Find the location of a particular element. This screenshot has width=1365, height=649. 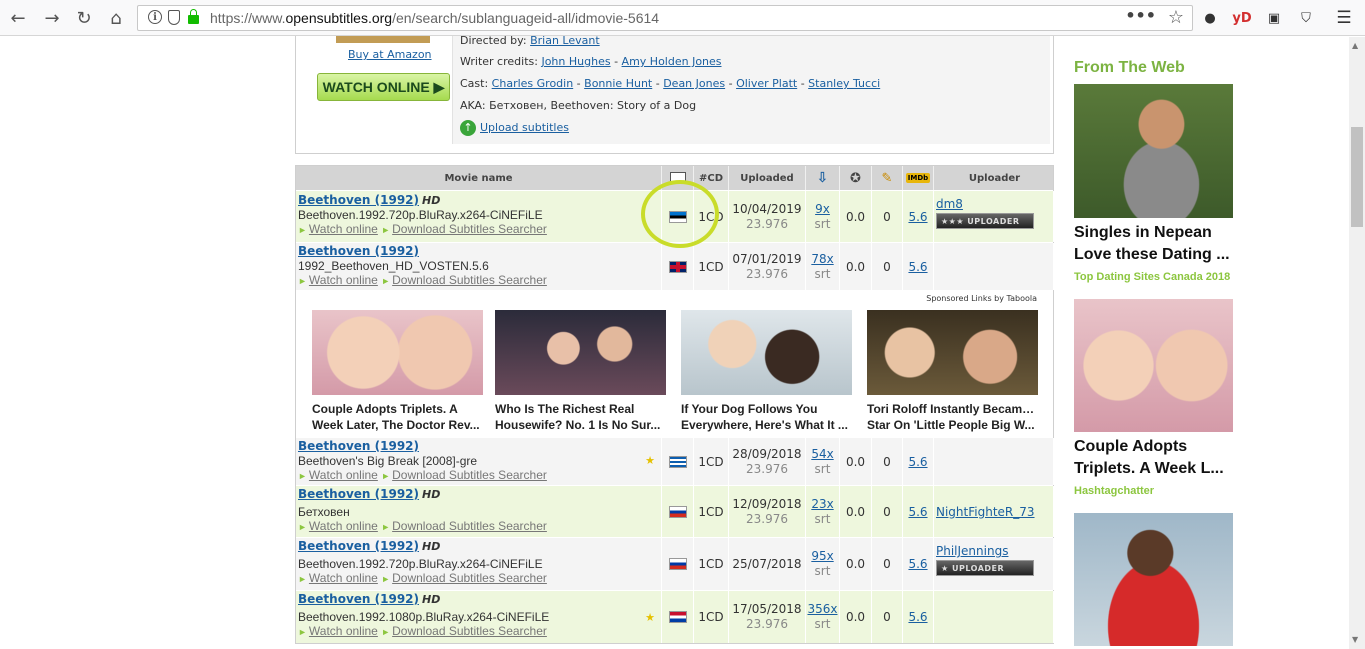

page-scrollbar: ▲ ▼ is located at coordinates (1357, 343).